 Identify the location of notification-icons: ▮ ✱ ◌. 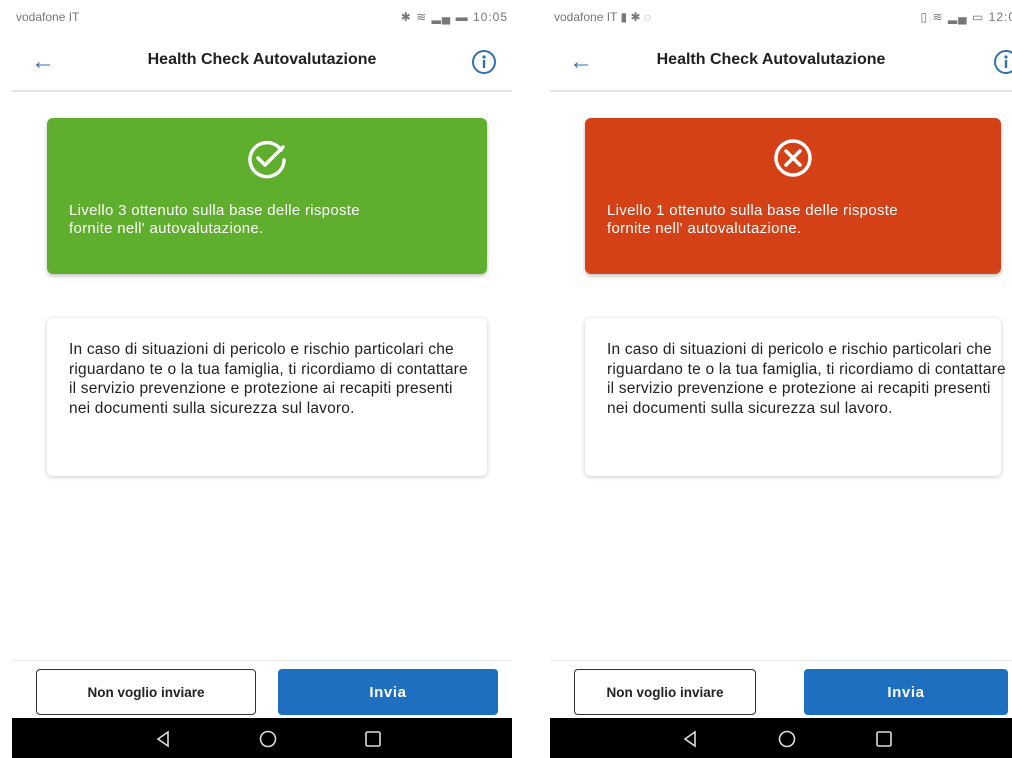
(635, 17).